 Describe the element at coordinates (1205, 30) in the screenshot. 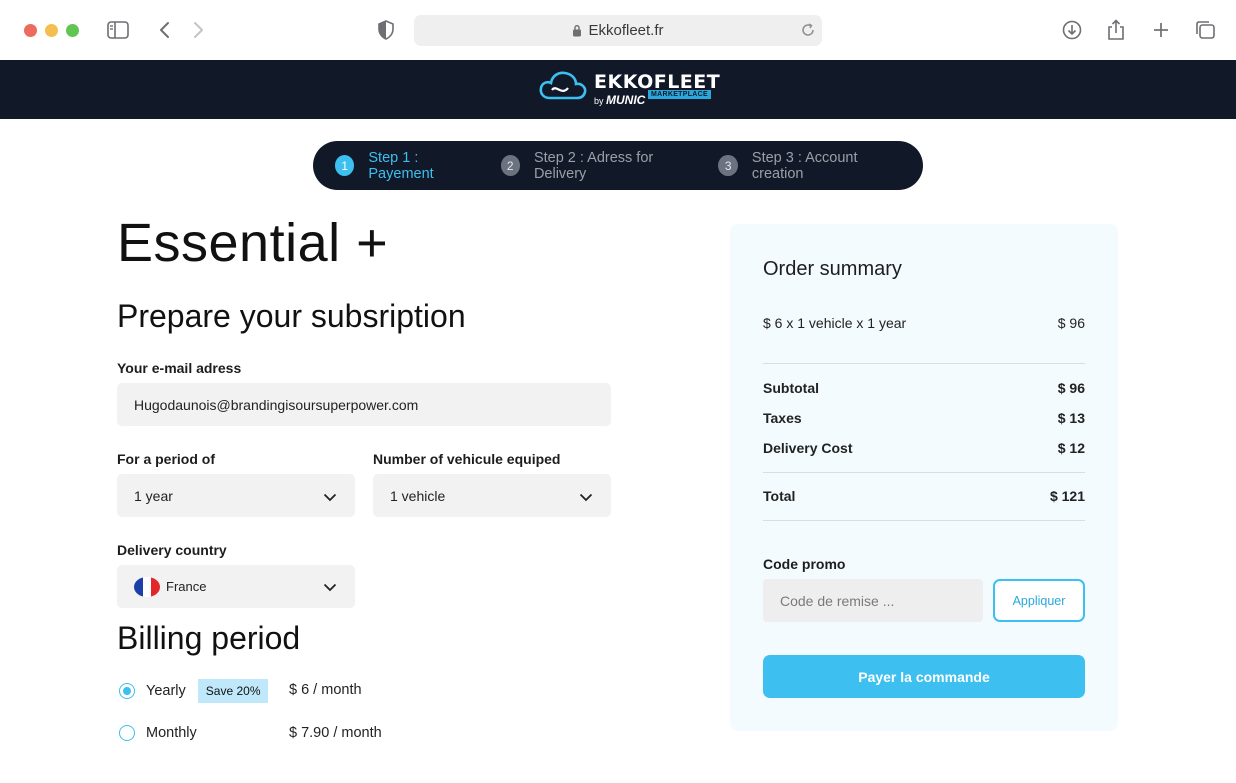

I see `tab-overview-icon` at that location.